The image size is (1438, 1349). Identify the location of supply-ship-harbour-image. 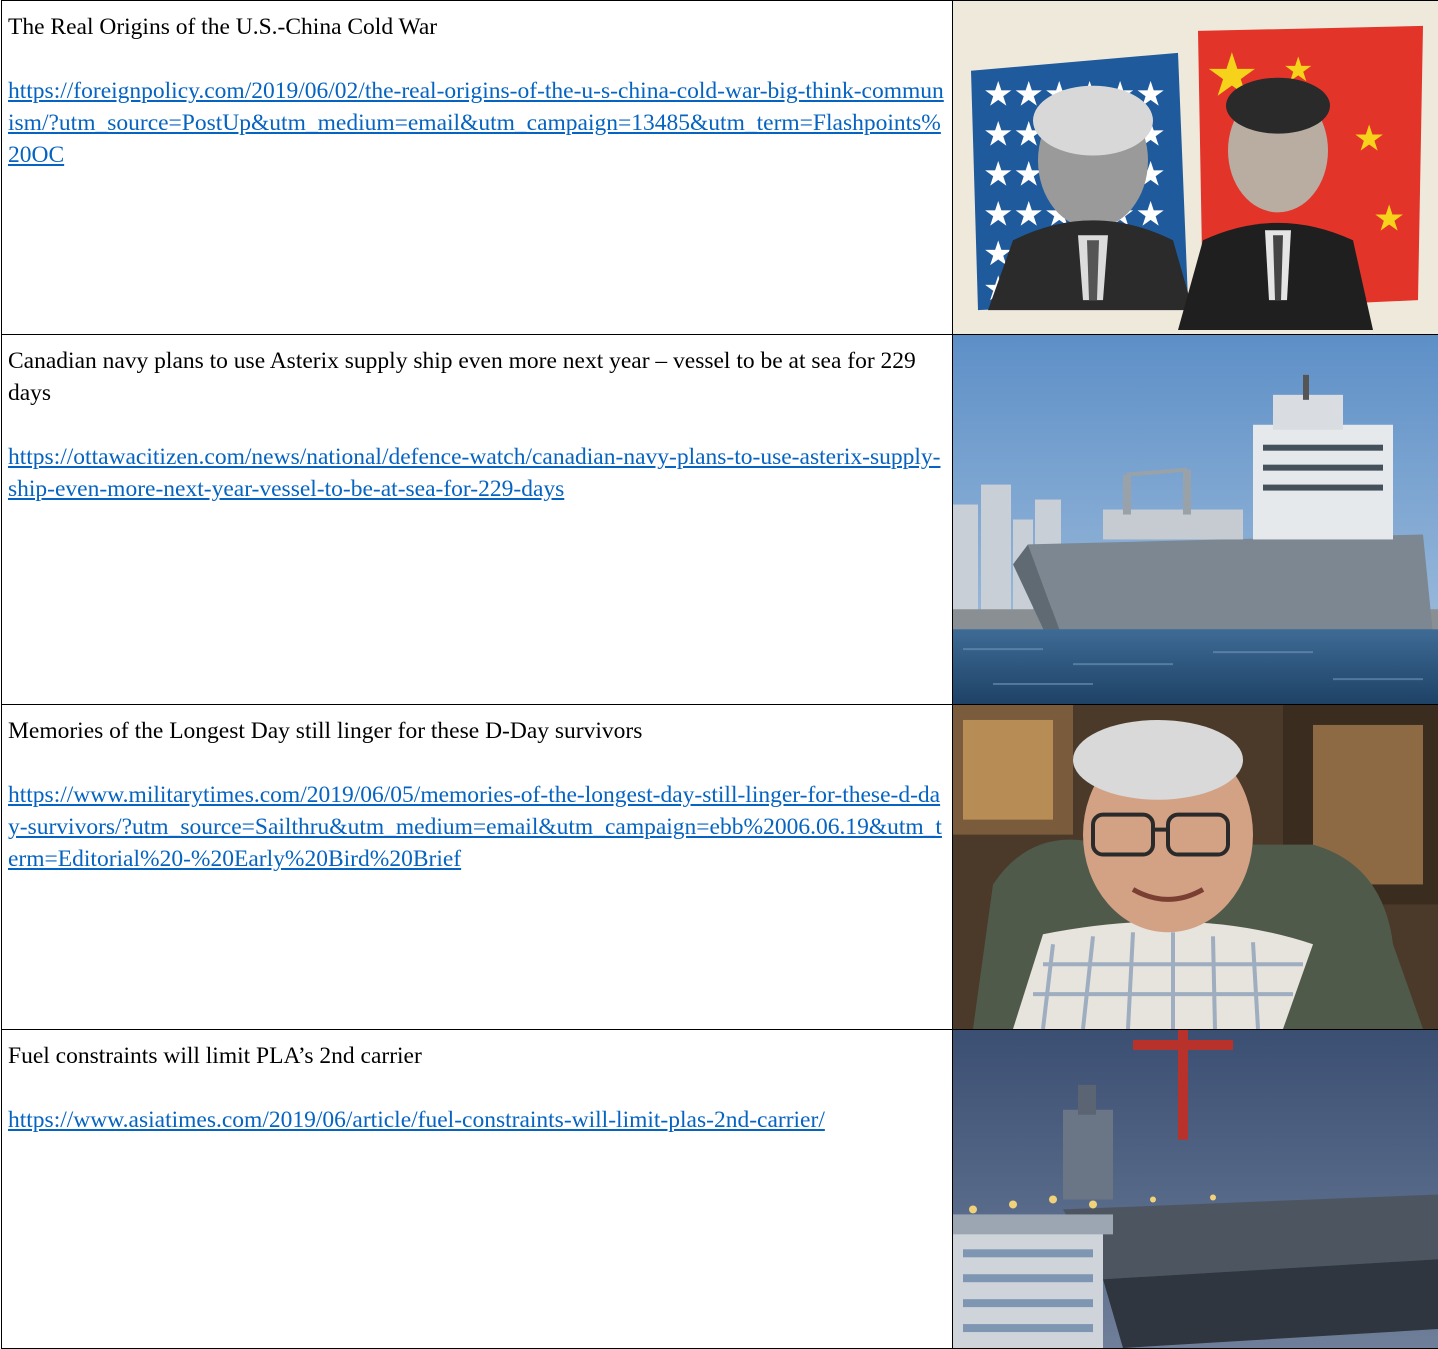
(1195, 519).